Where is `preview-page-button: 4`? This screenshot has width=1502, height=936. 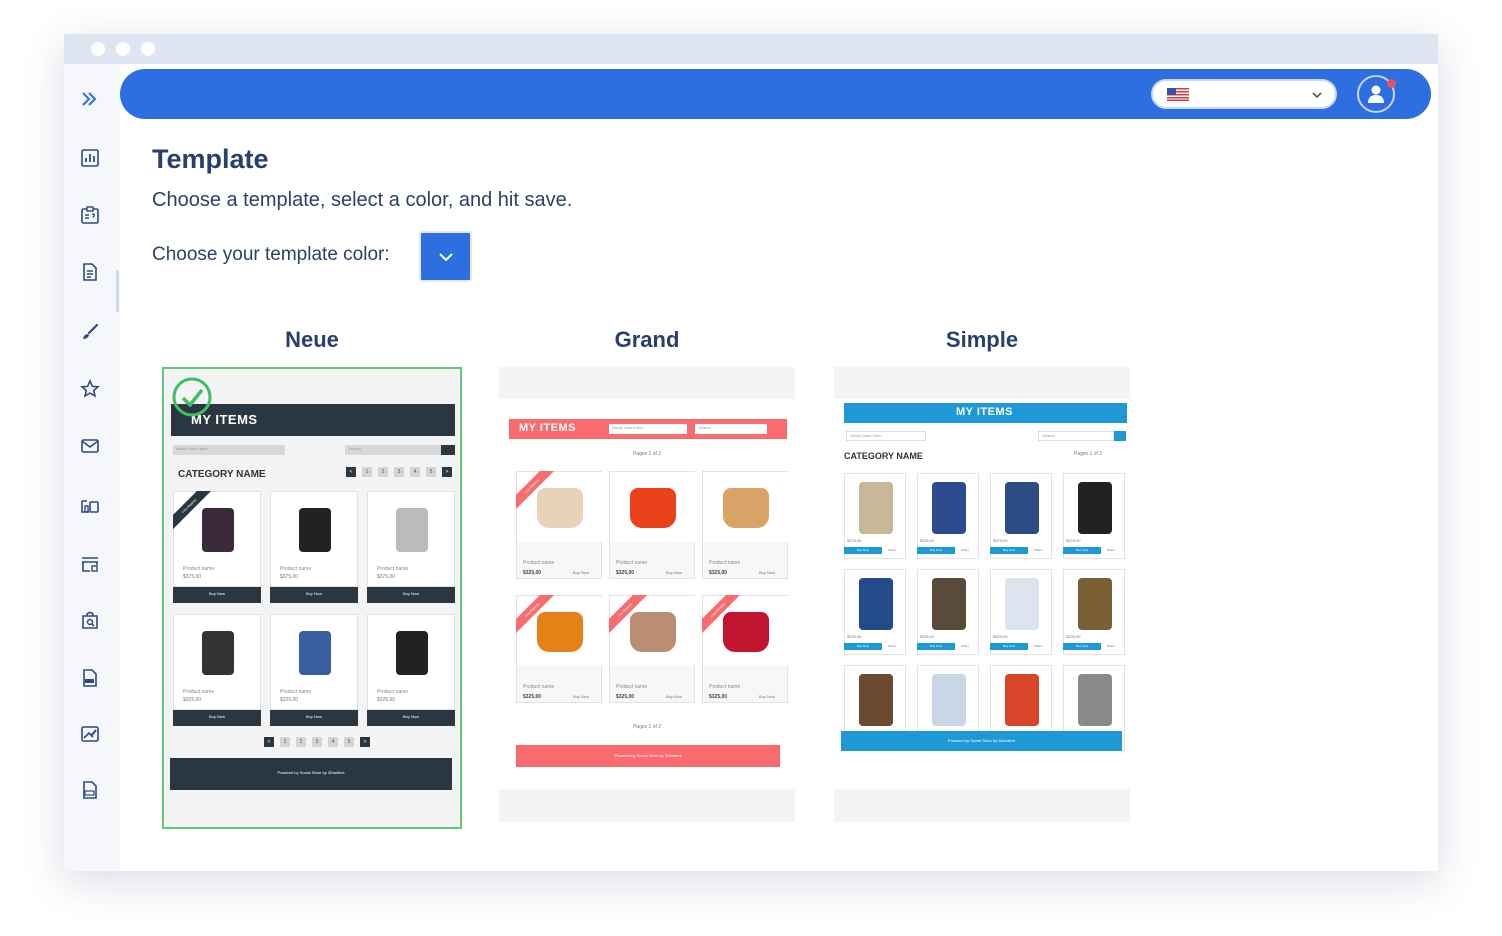
preview-page-button: 4 is located at coordinates (333, 742).